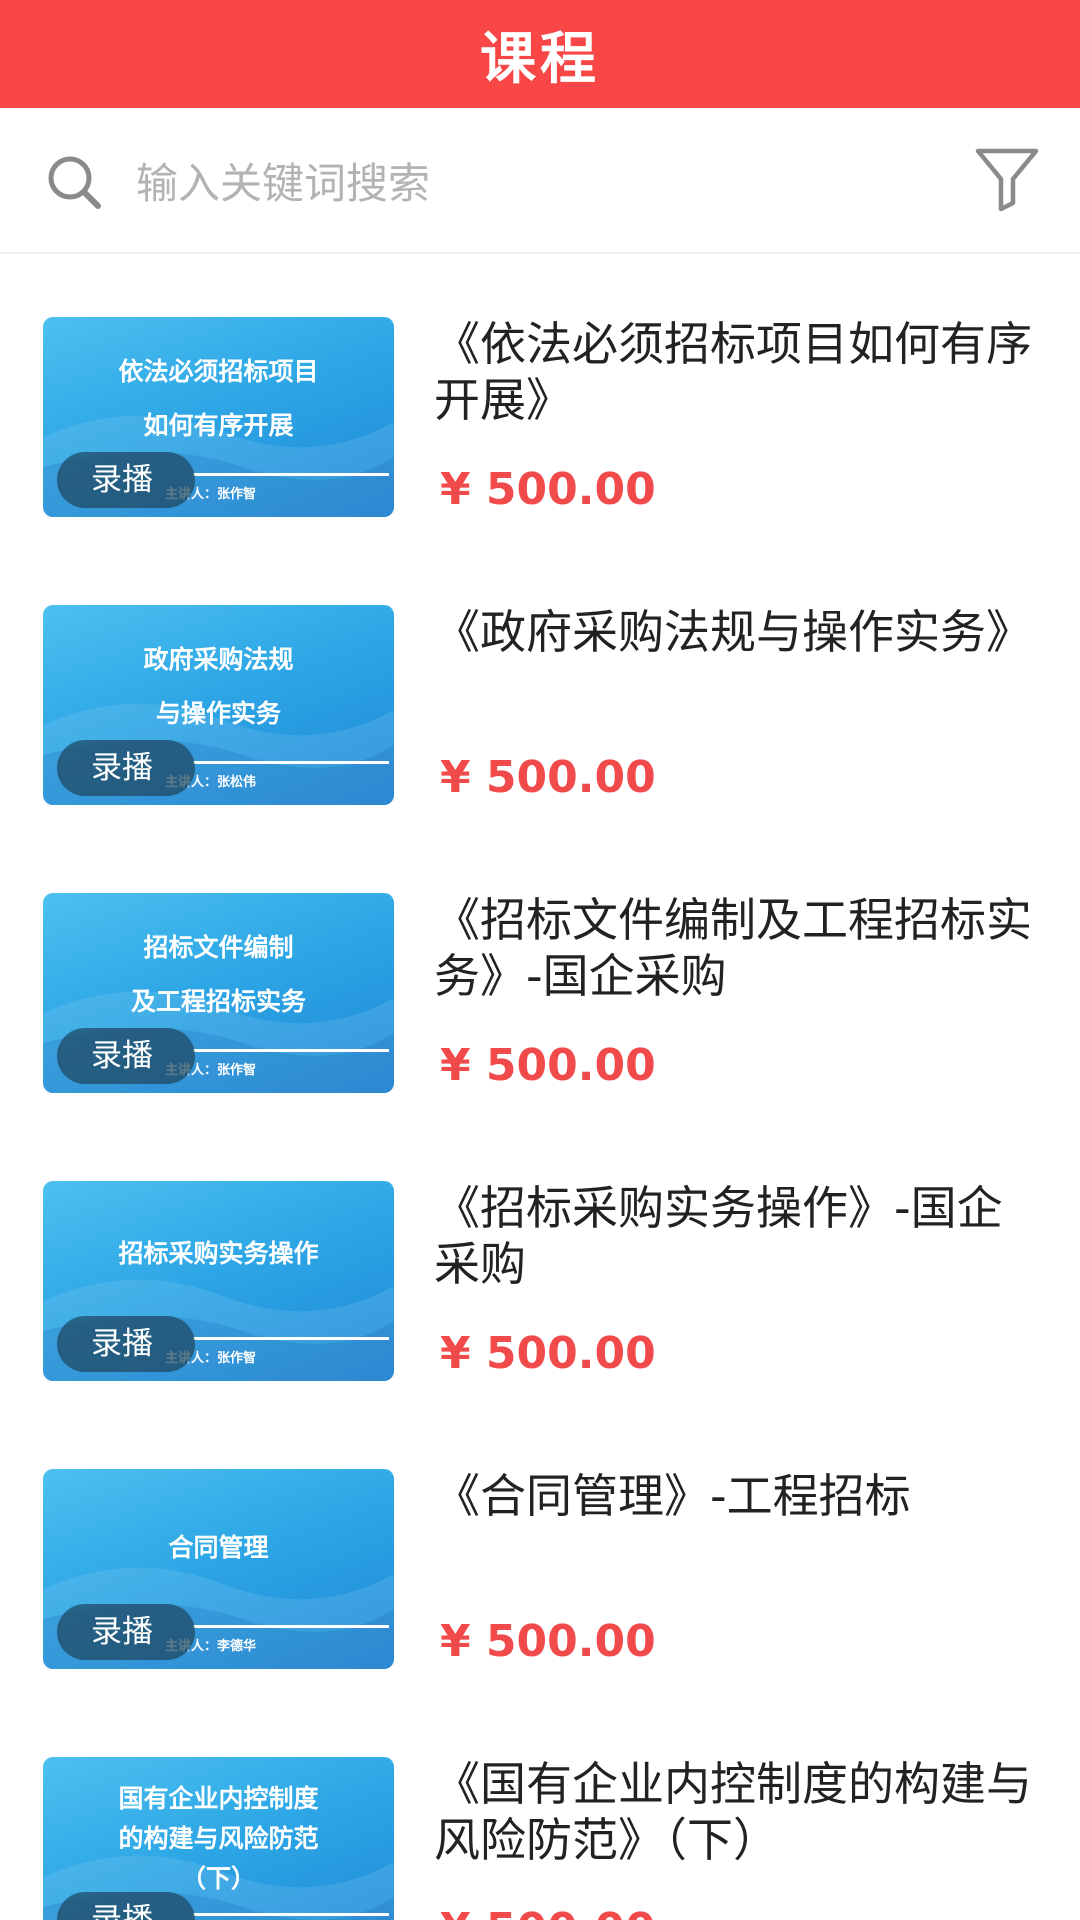  I want to click on header-bar: 课程, so click(540, 54).